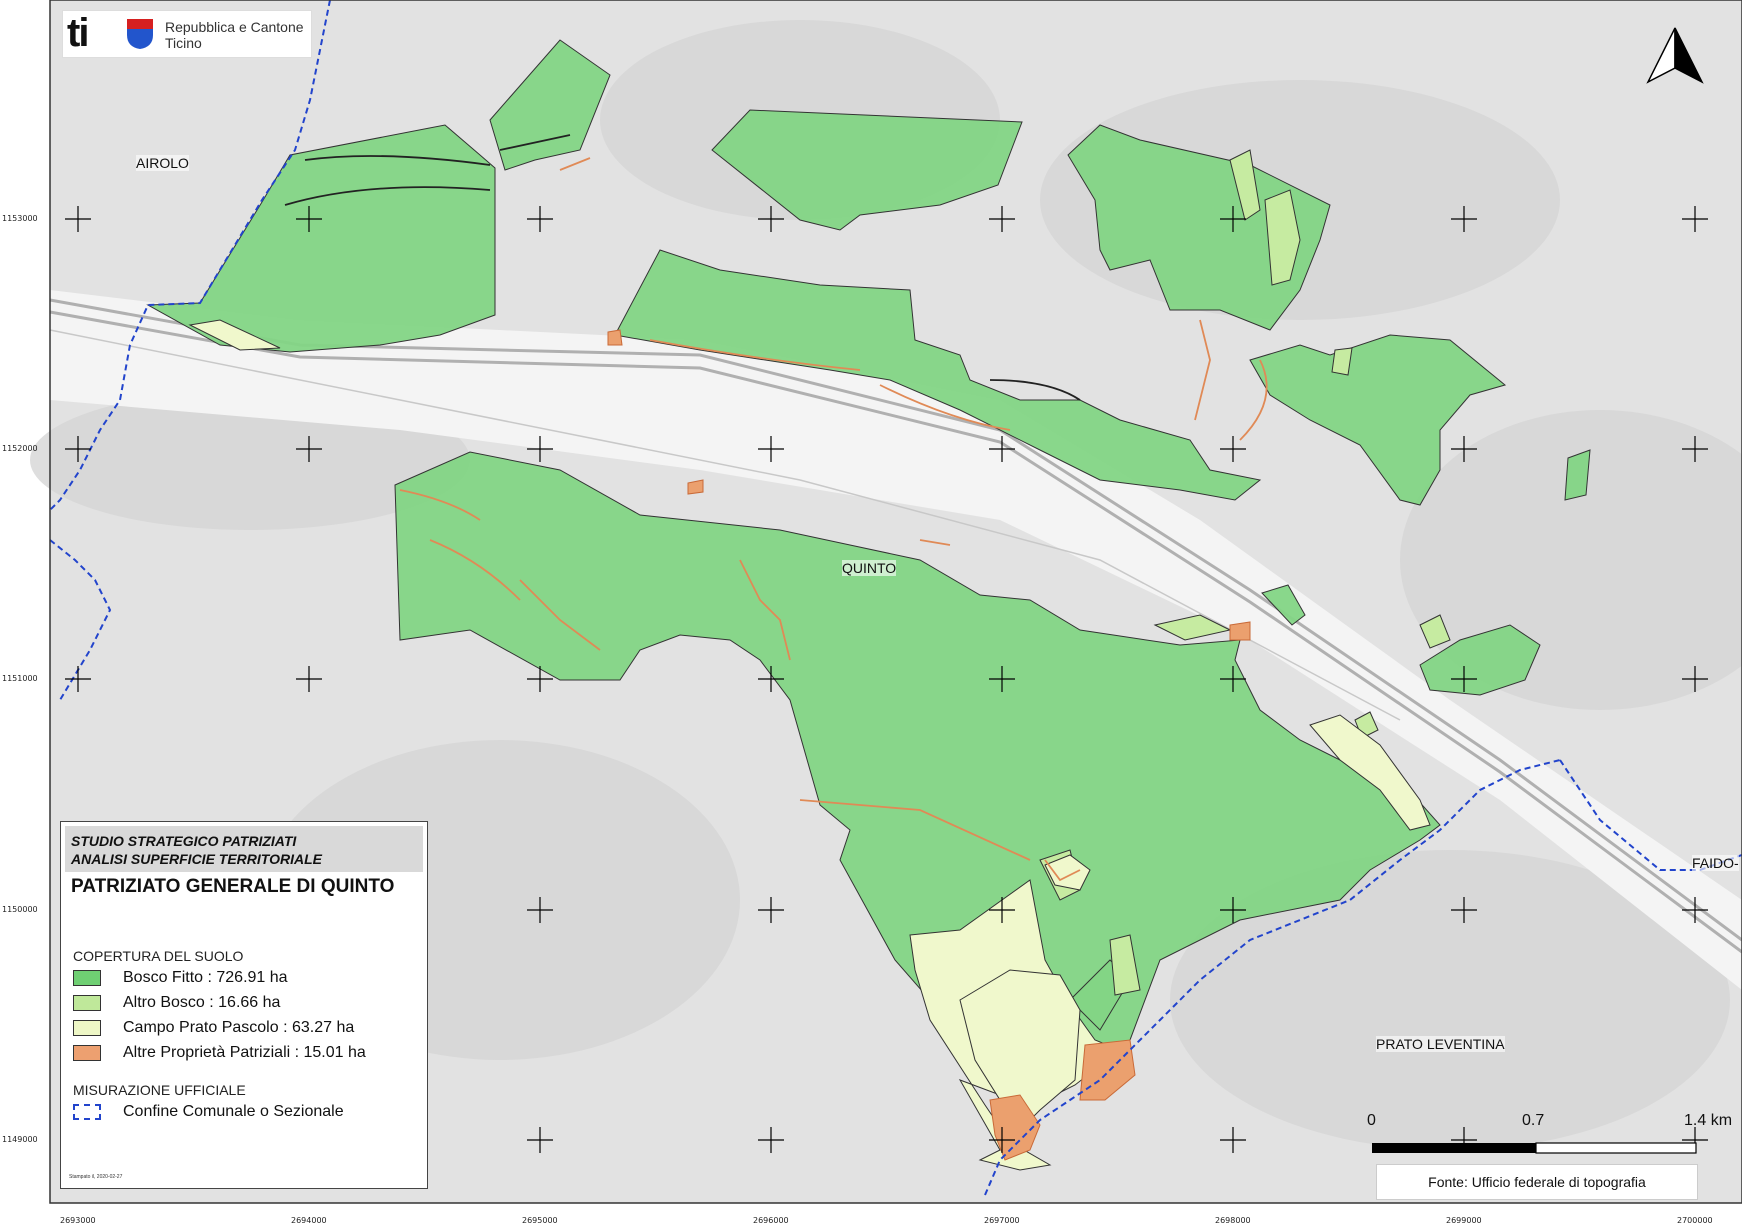 The image size is (1742, 1230). I want to click on study-line1: STUDIO STRATEGICO PATRIZIATI, so click(184, 841).